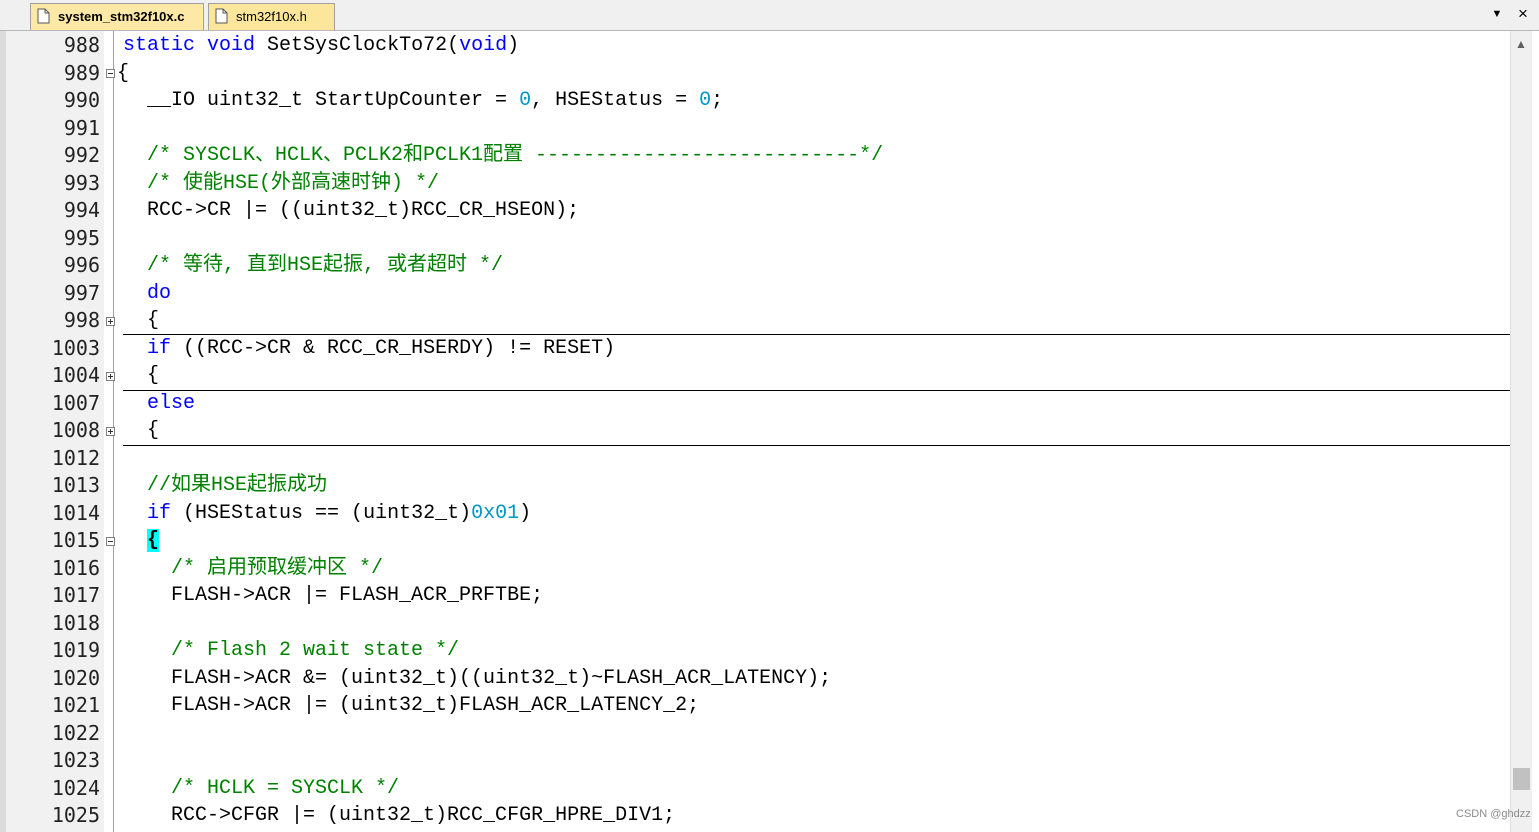 The image size is (1539, 832). Describe the element at coordinates (1523, 14) in the screenshot. I see `close-tab-icon: ×` at that location.